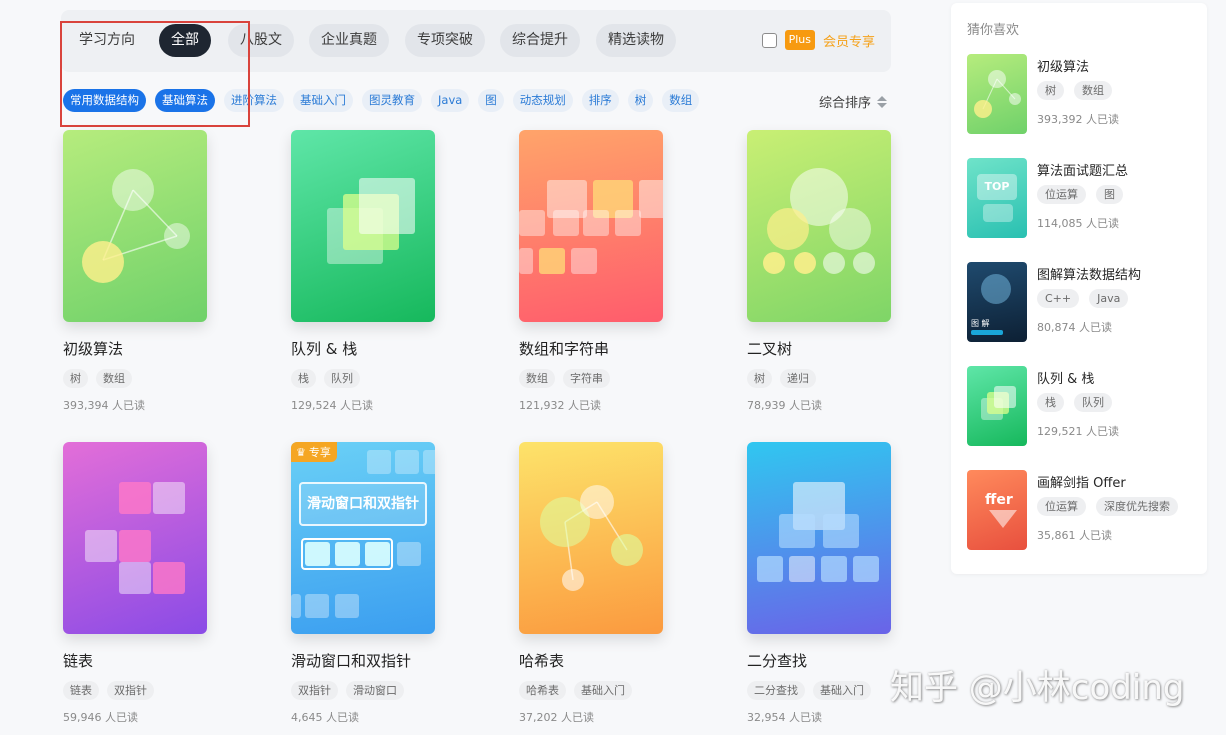 Image resolution: width=1226 pixels, height=735 pixels. I want to click on tag-tree: 树, so click(640, 100).